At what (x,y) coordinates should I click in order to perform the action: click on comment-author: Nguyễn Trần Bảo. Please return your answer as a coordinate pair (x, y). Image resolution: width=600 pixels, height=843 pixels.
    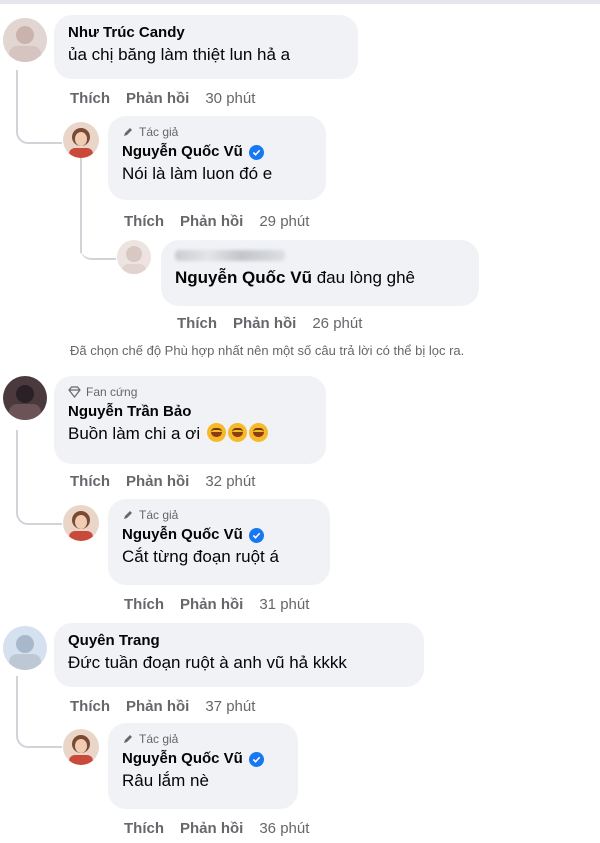
    Looking at the image, I should click on (190, 412).